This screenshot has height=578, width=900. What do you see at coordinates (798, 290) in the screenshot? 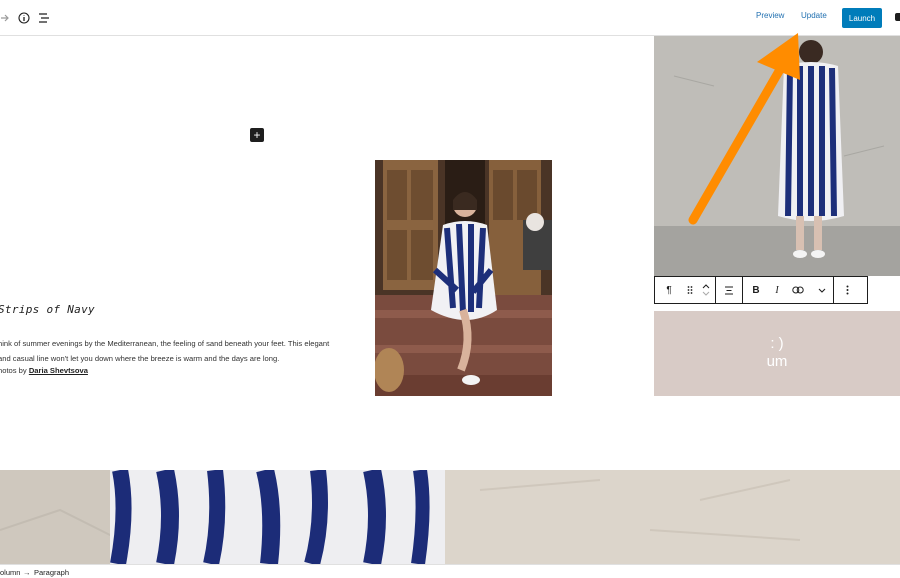
I see `link-icon` at bounding box center [798, 290].